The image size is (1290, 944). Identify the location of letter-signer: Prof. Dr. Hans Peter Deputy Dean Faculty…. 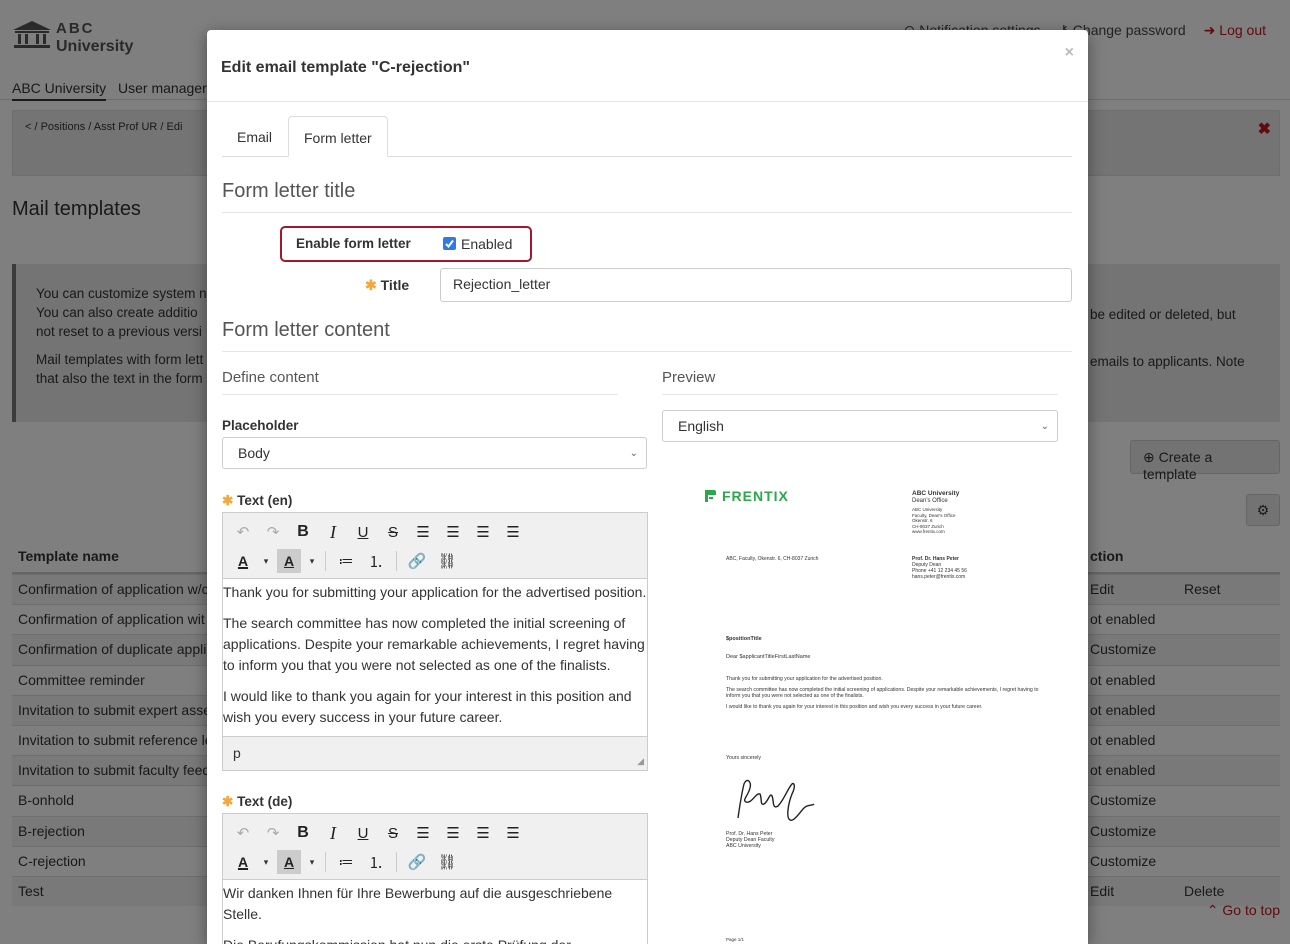
(750, 840).